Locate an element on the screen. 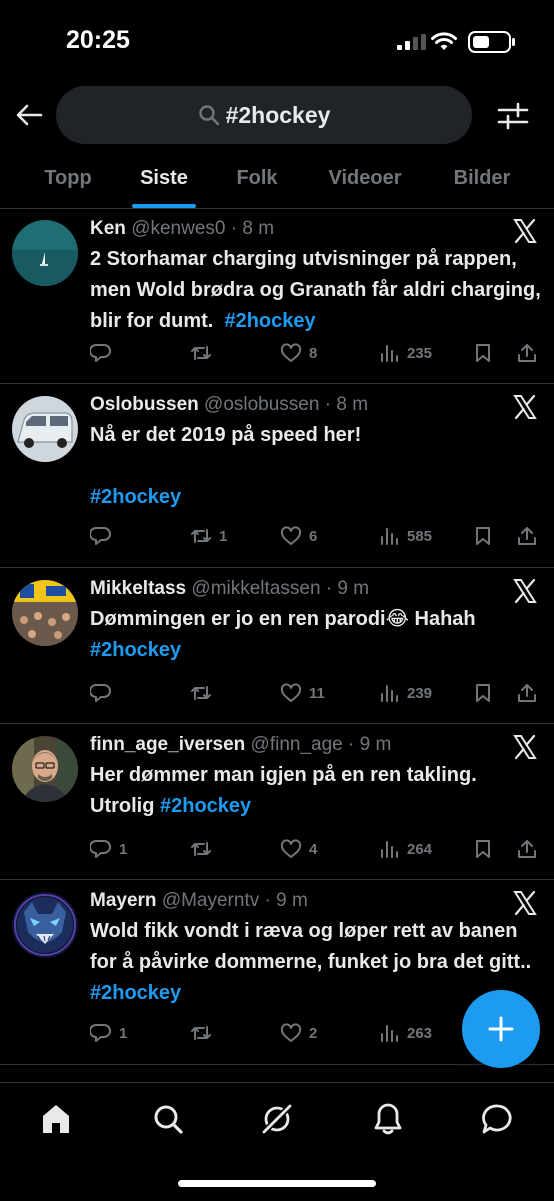  tweet-header: Mayern @Mayerntv · 9 m is located at coordinates (199, 900).